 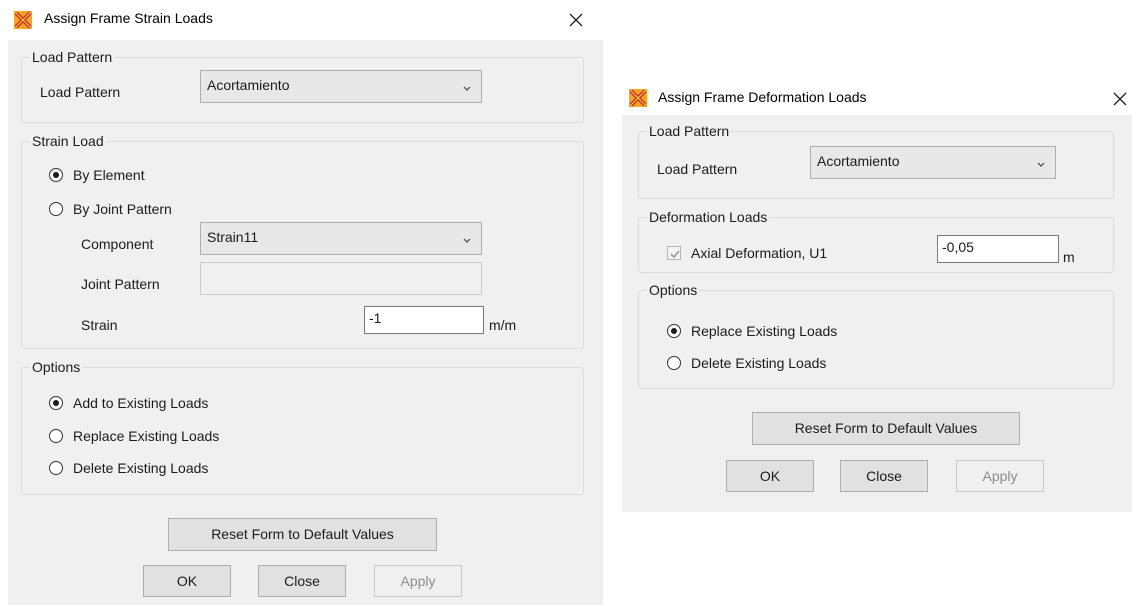 What do you see at coordinates (877, 100) in the screenshot?
I see `deformation-dialog-titlebar: Assign Frame Deformation Loads` at bounding box center [877, 100].